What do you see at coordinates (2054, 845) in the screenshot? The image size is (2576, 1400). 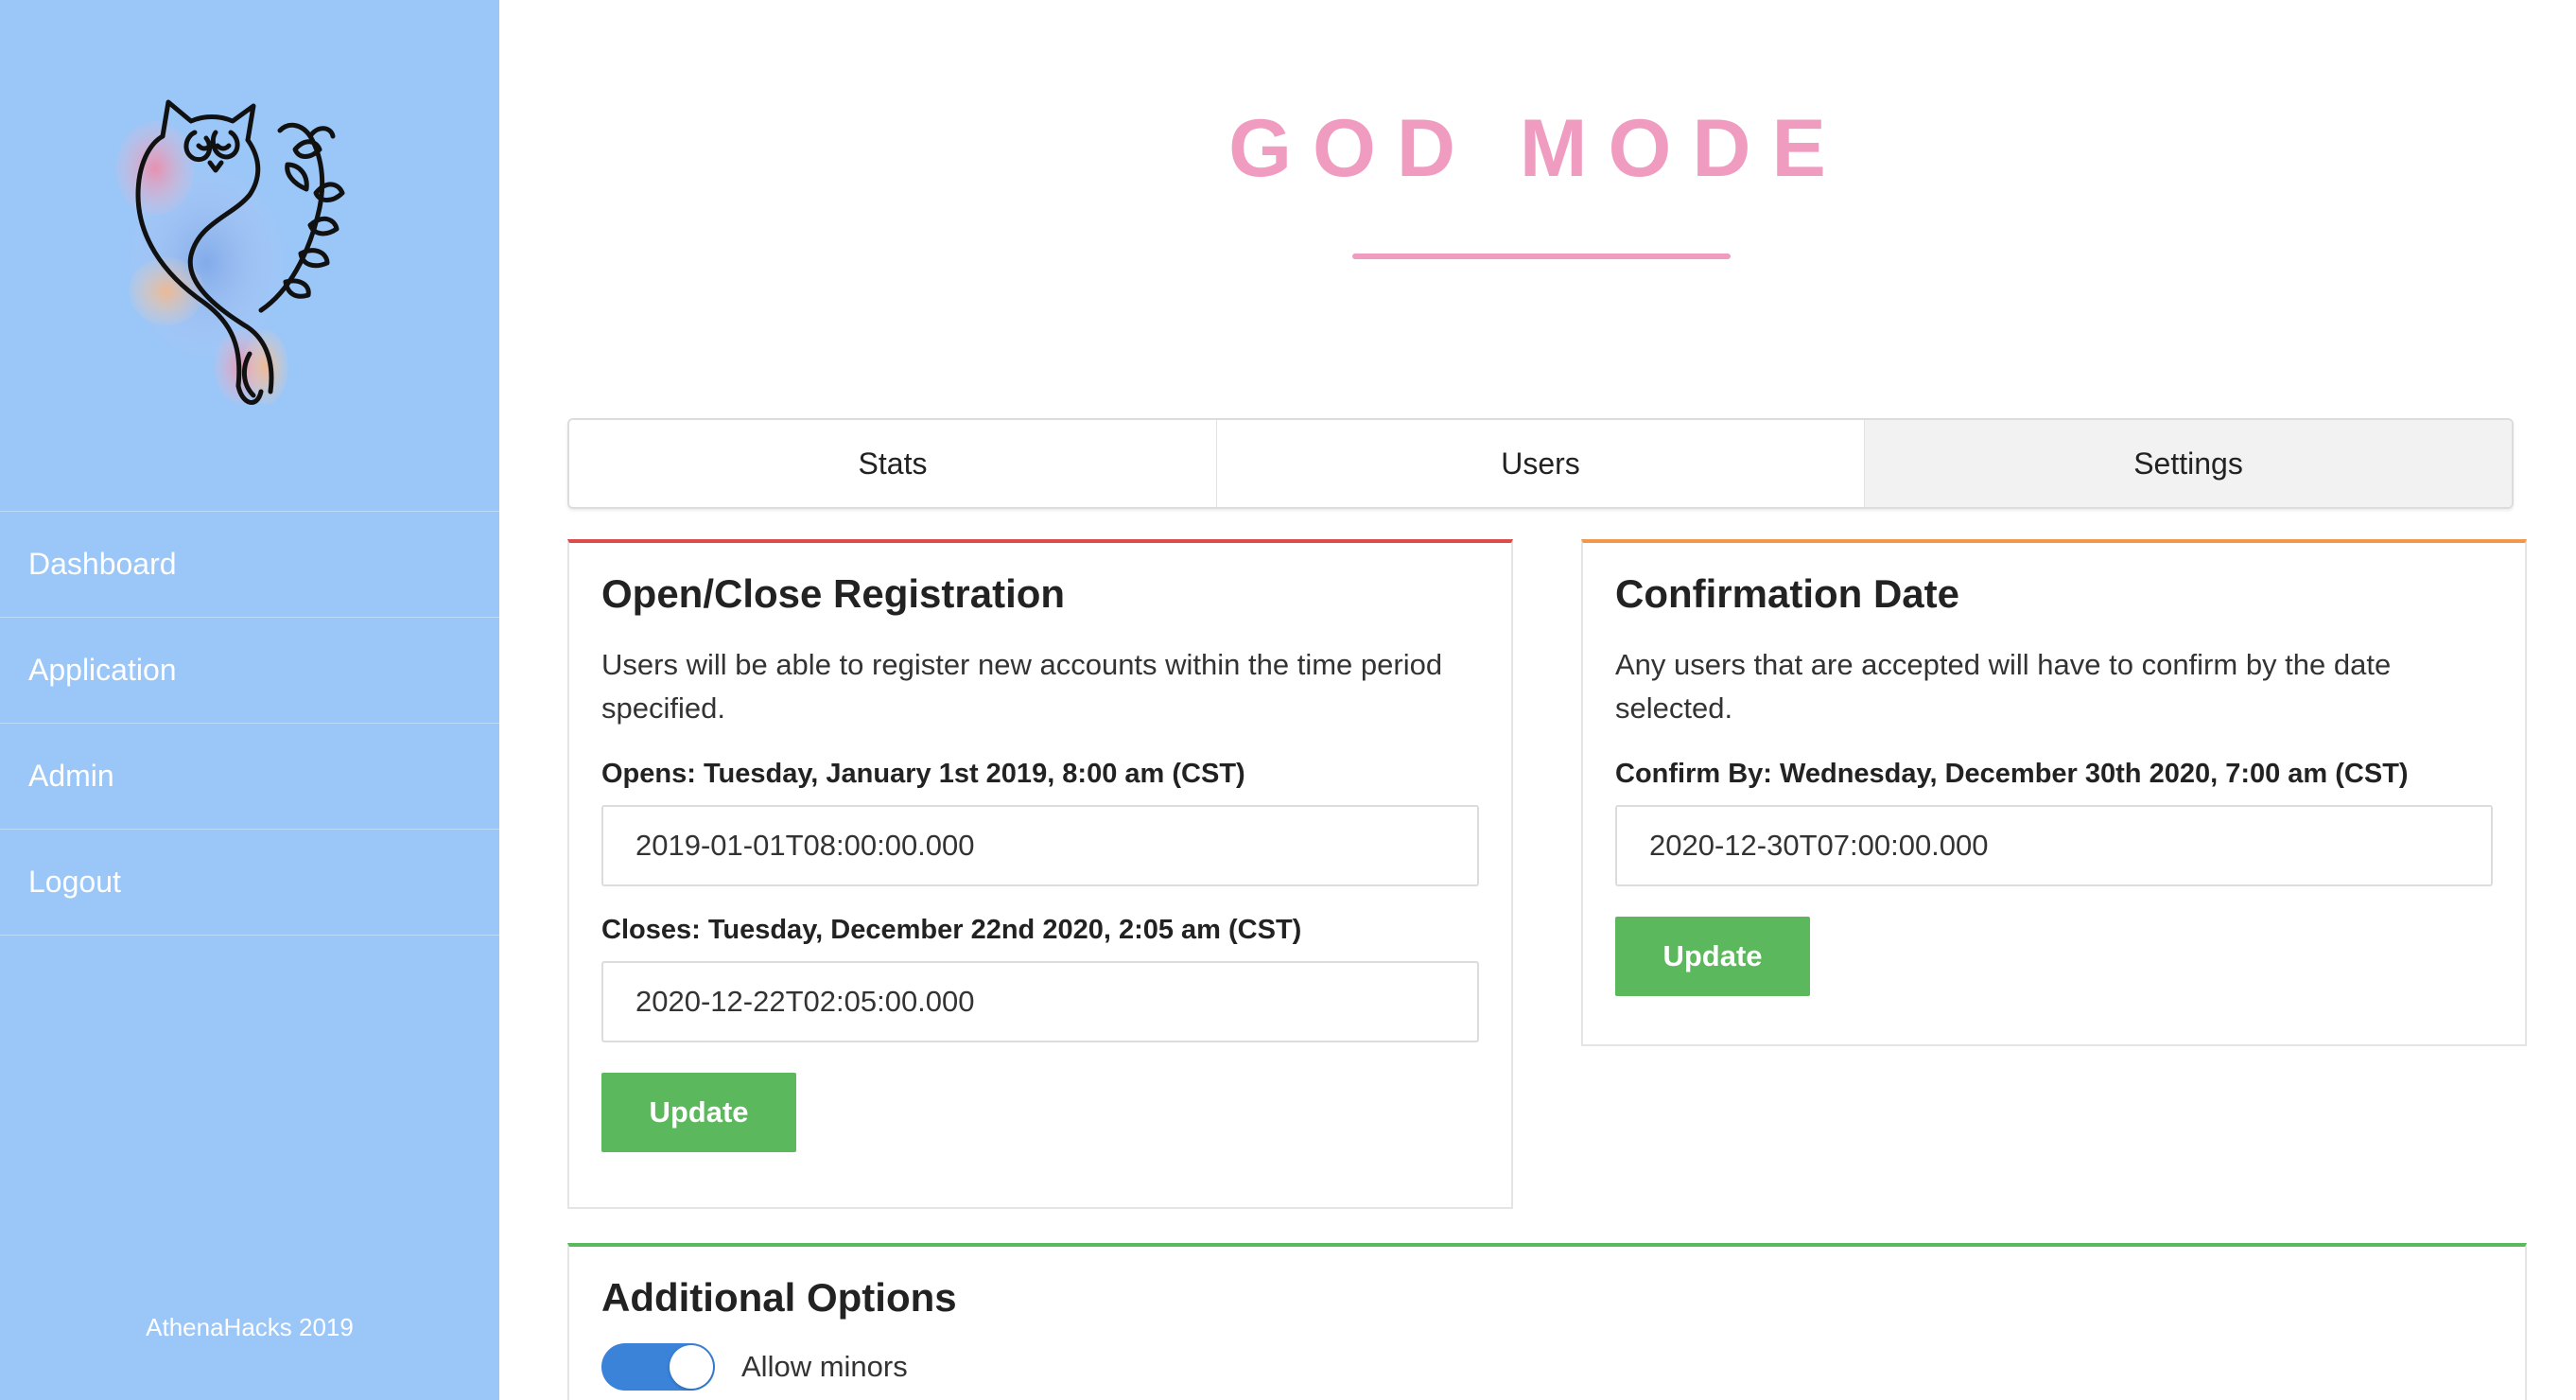 I see `confirm-date-input` at bounding box center [2054, 845].